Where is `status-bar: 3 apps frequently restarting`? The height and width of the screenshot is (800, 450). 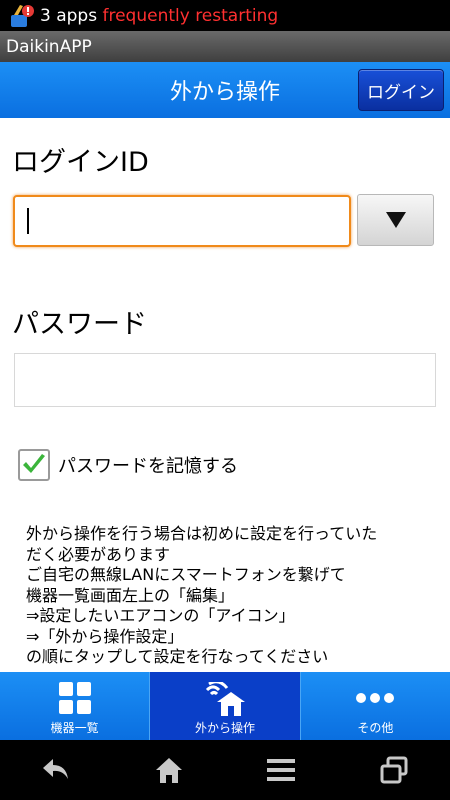 status-bar: 3 apps frequently restarting is located at coordinates (225, 15).